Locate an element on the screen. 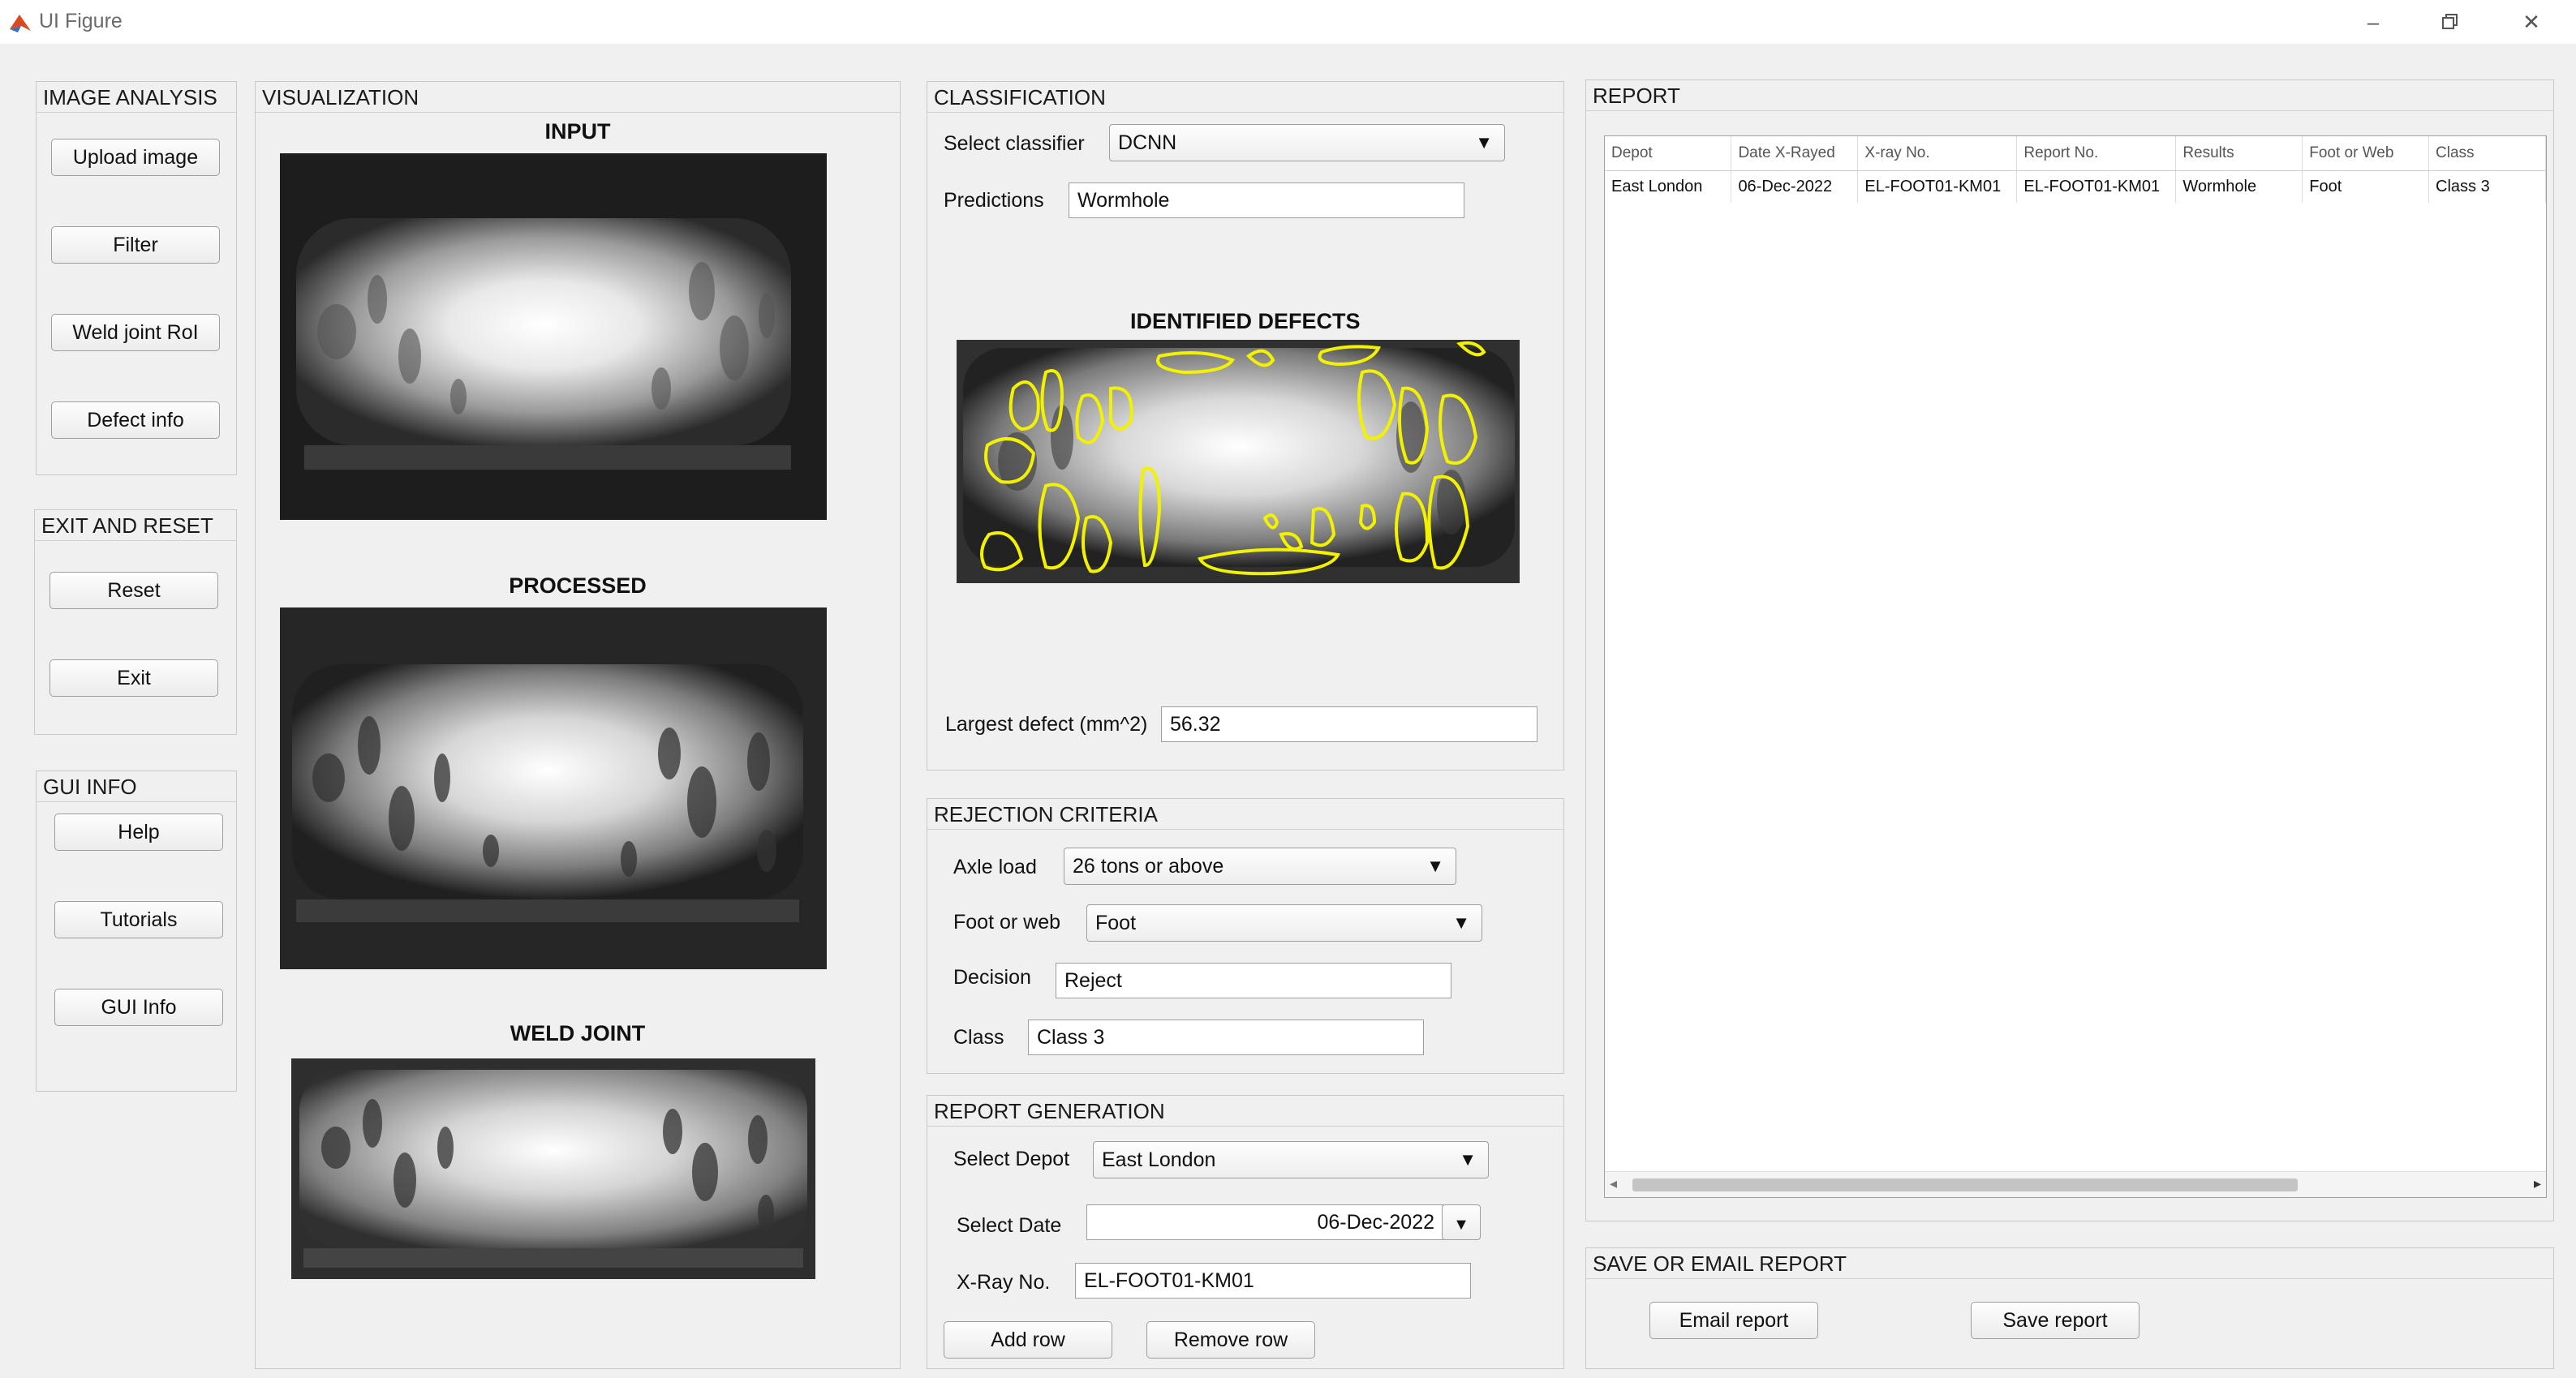 The image size is (2576, 1378). panel-title: IMAGE ANALYSIS is located at coordinates (136, 97).